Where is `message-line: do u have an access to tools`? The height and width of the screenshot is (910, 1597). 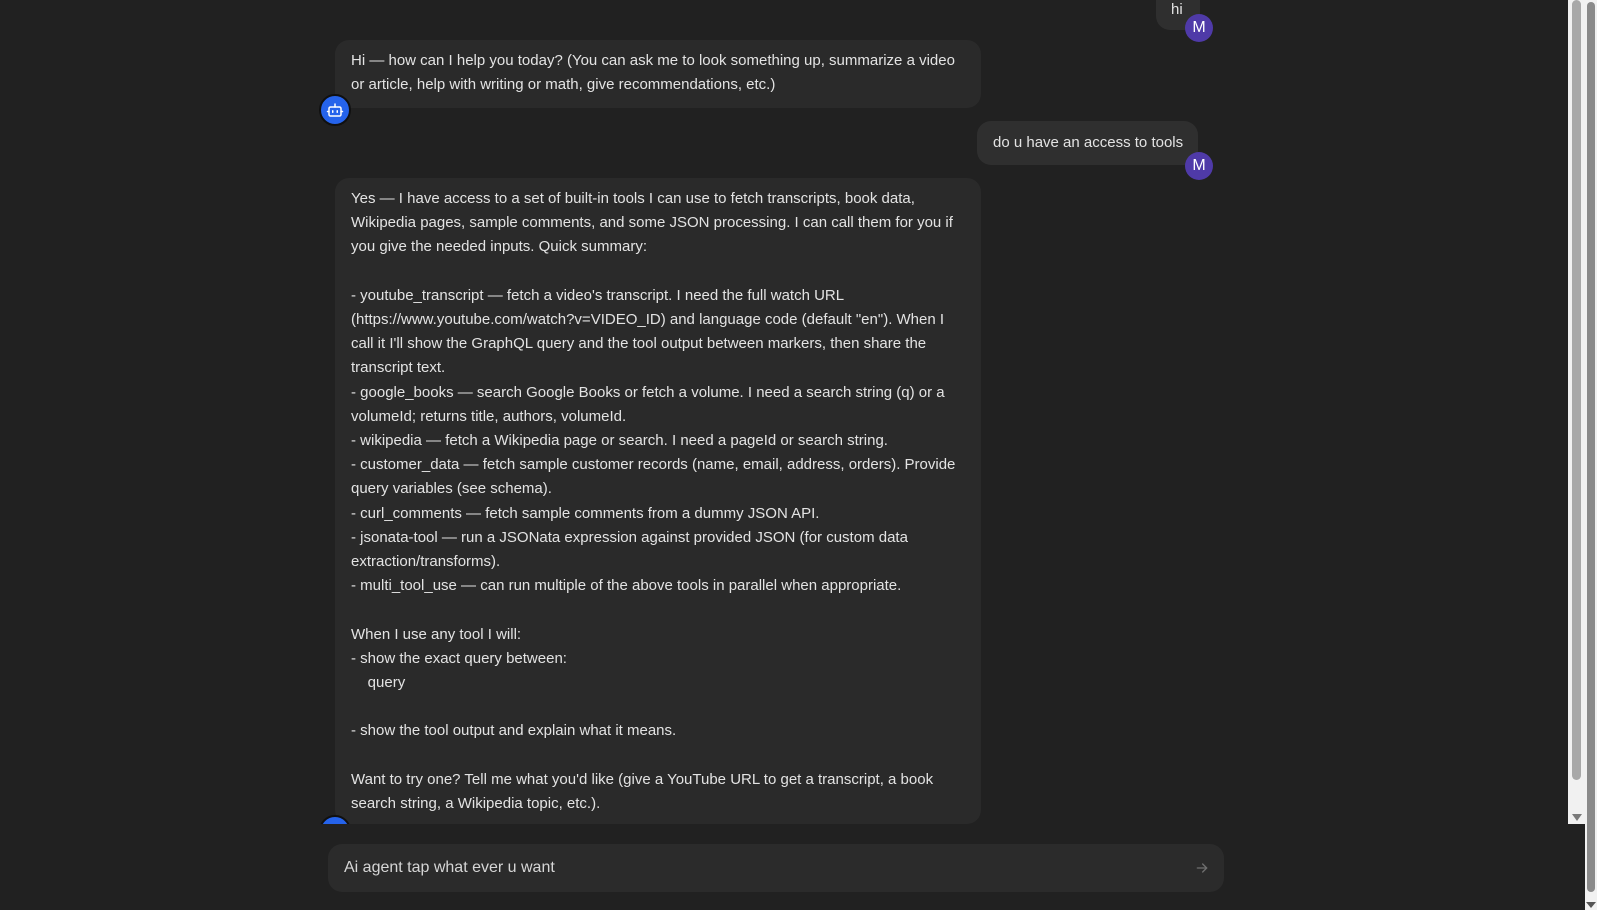 message-line: do u have an access to tools is located at coordinates (1088, 142).